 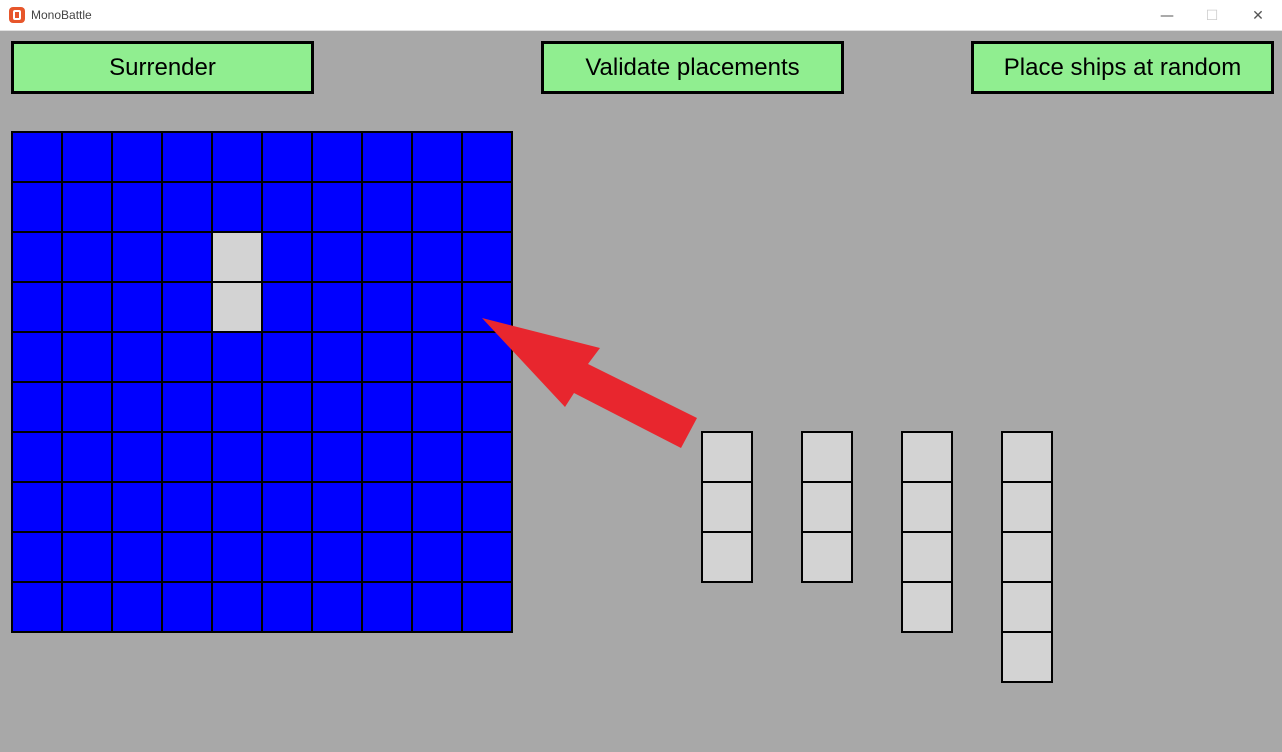 I want to click on minimize-button: —, so click(x=1167, y=15).